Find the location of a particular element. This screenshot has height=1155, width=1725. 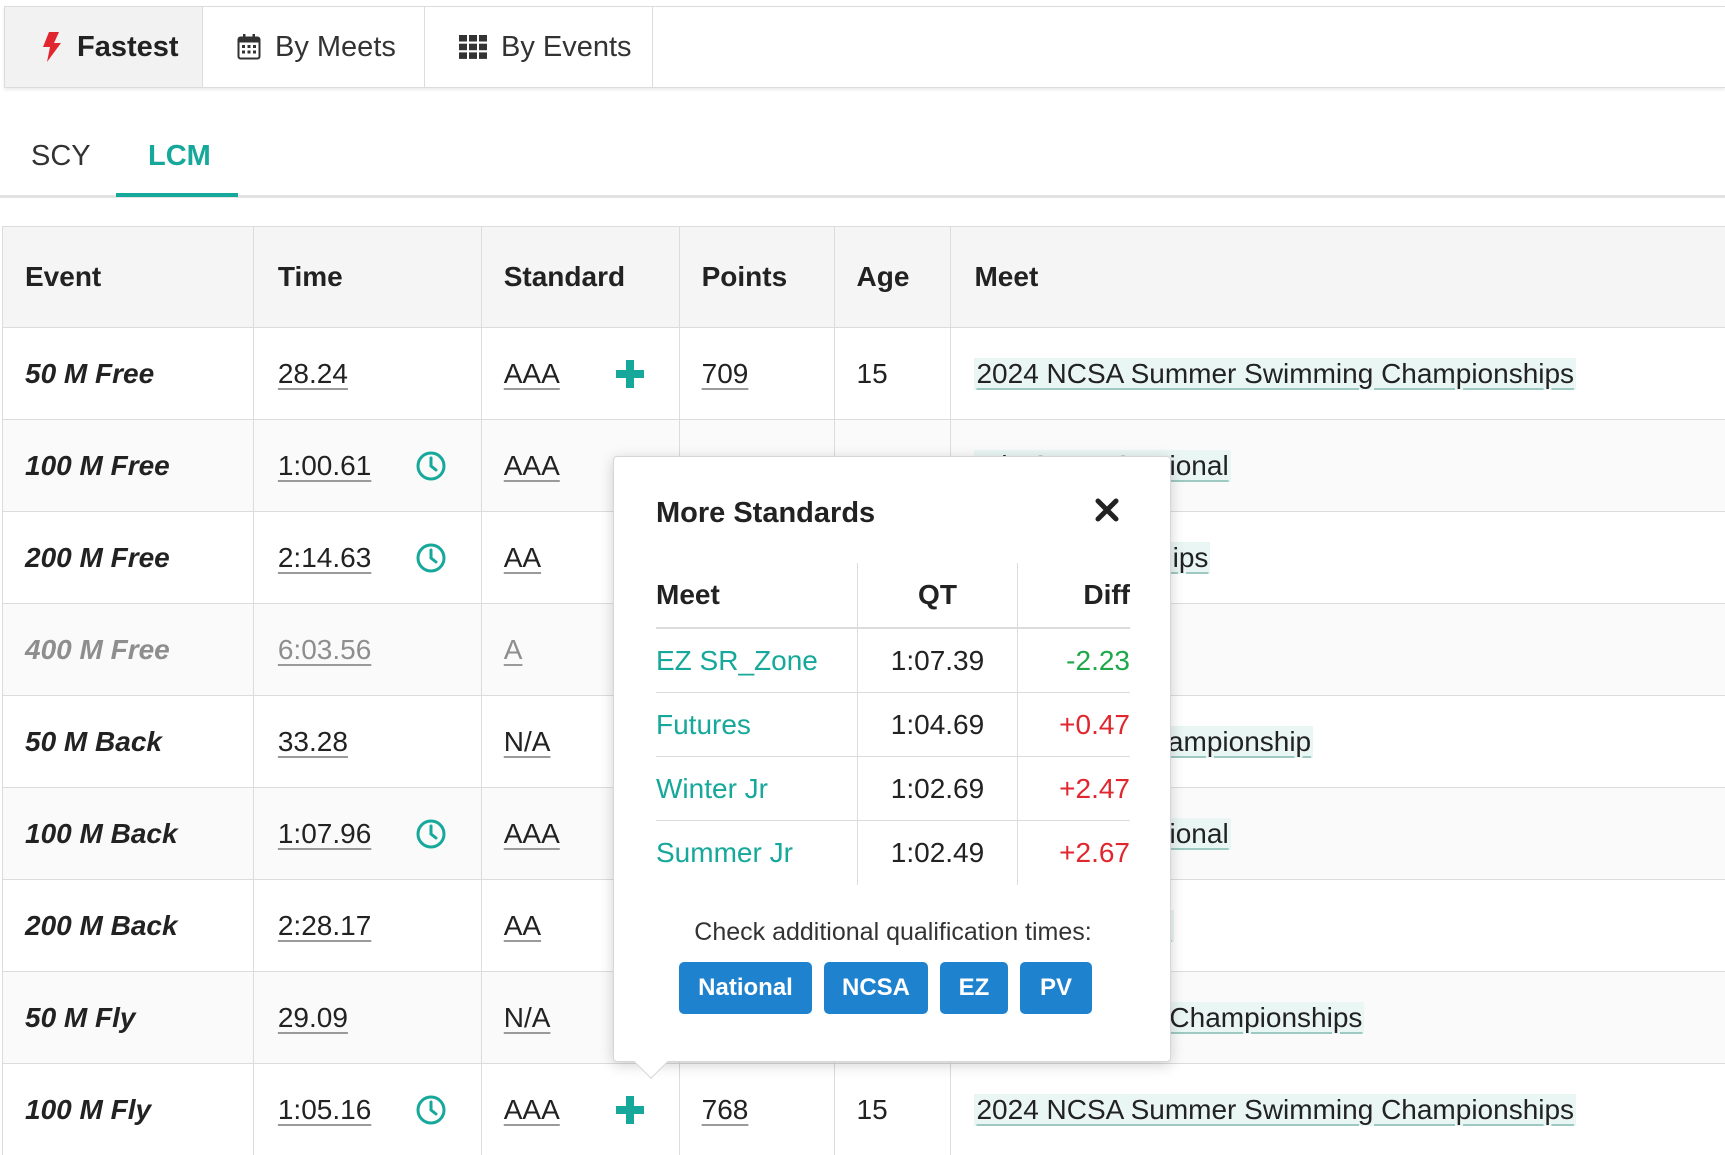

tab-scy: SCY is located at coordinates (61, 156).